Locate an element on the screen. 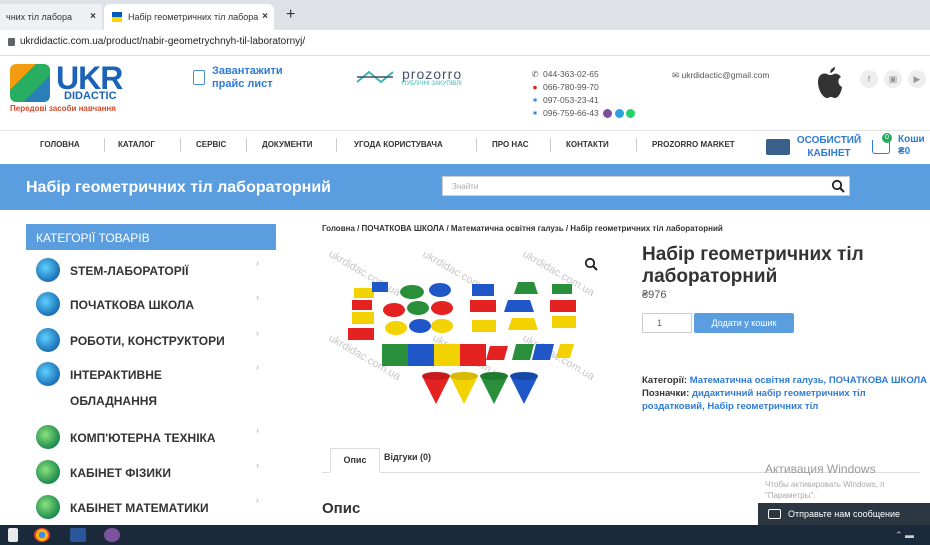 The image size is (930, 545). nav-documents: ДОКУМЕНТИ is located at coordinates (287, 144).